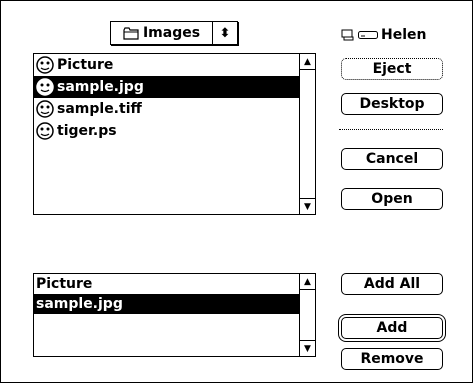 The width and height of the screenshot is (473, 383). What do you see at coordinates (225, 33) in the screenshot?
I see `popup-arrows-icon: ⬍` at bounding box center [225, 33].